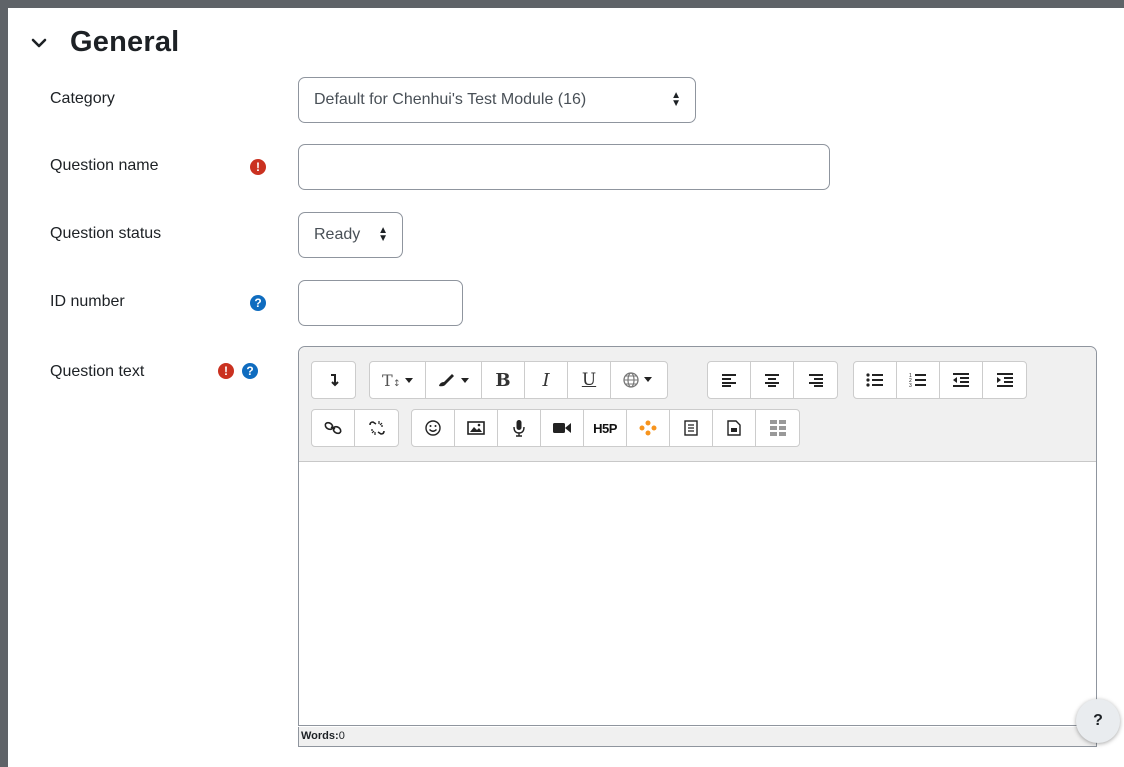  Describe the element at coordinates (729, 380) in the screenshot. I see `align-left-icon` at that location.